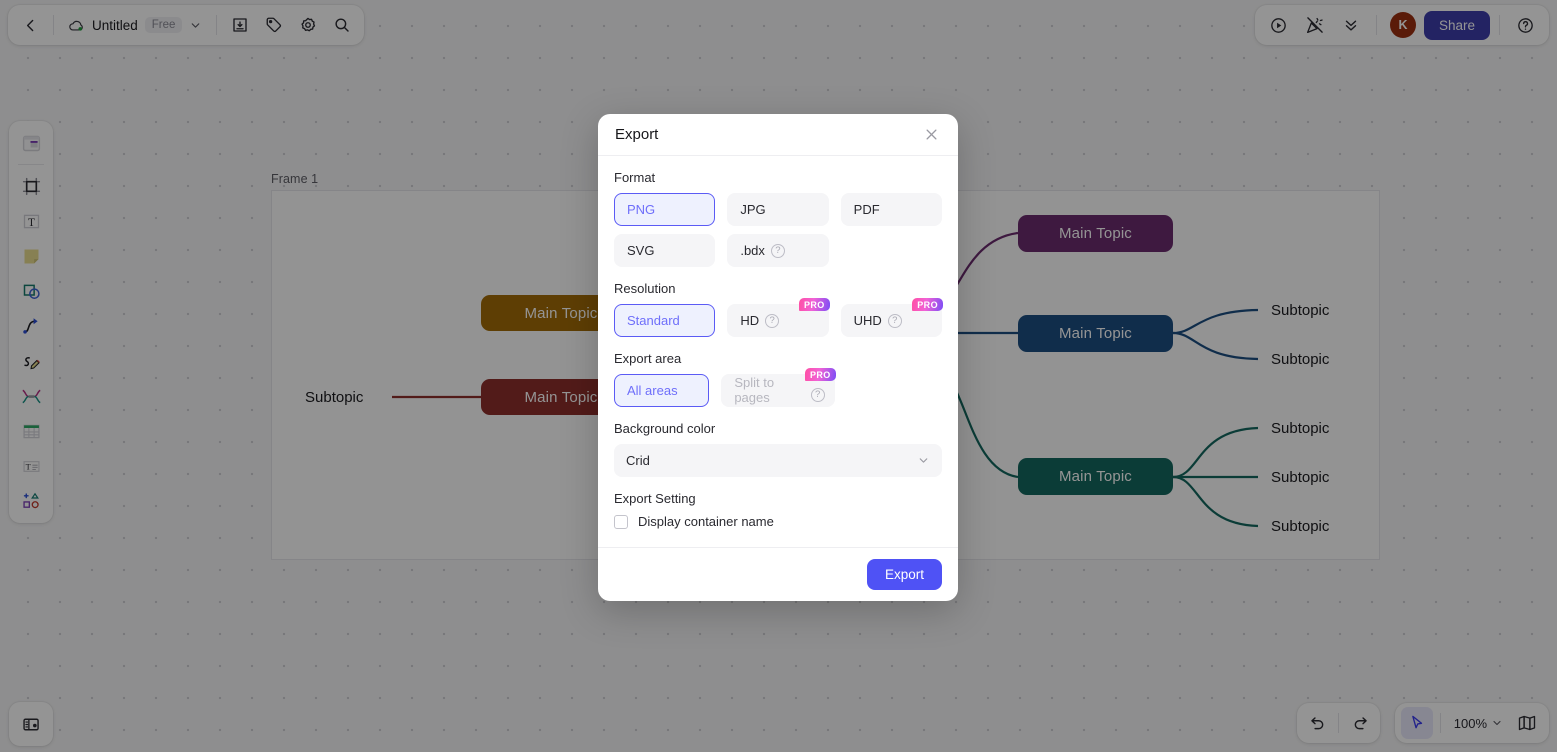  I want to click on resolution-label: Resolution, so click(645, 288).